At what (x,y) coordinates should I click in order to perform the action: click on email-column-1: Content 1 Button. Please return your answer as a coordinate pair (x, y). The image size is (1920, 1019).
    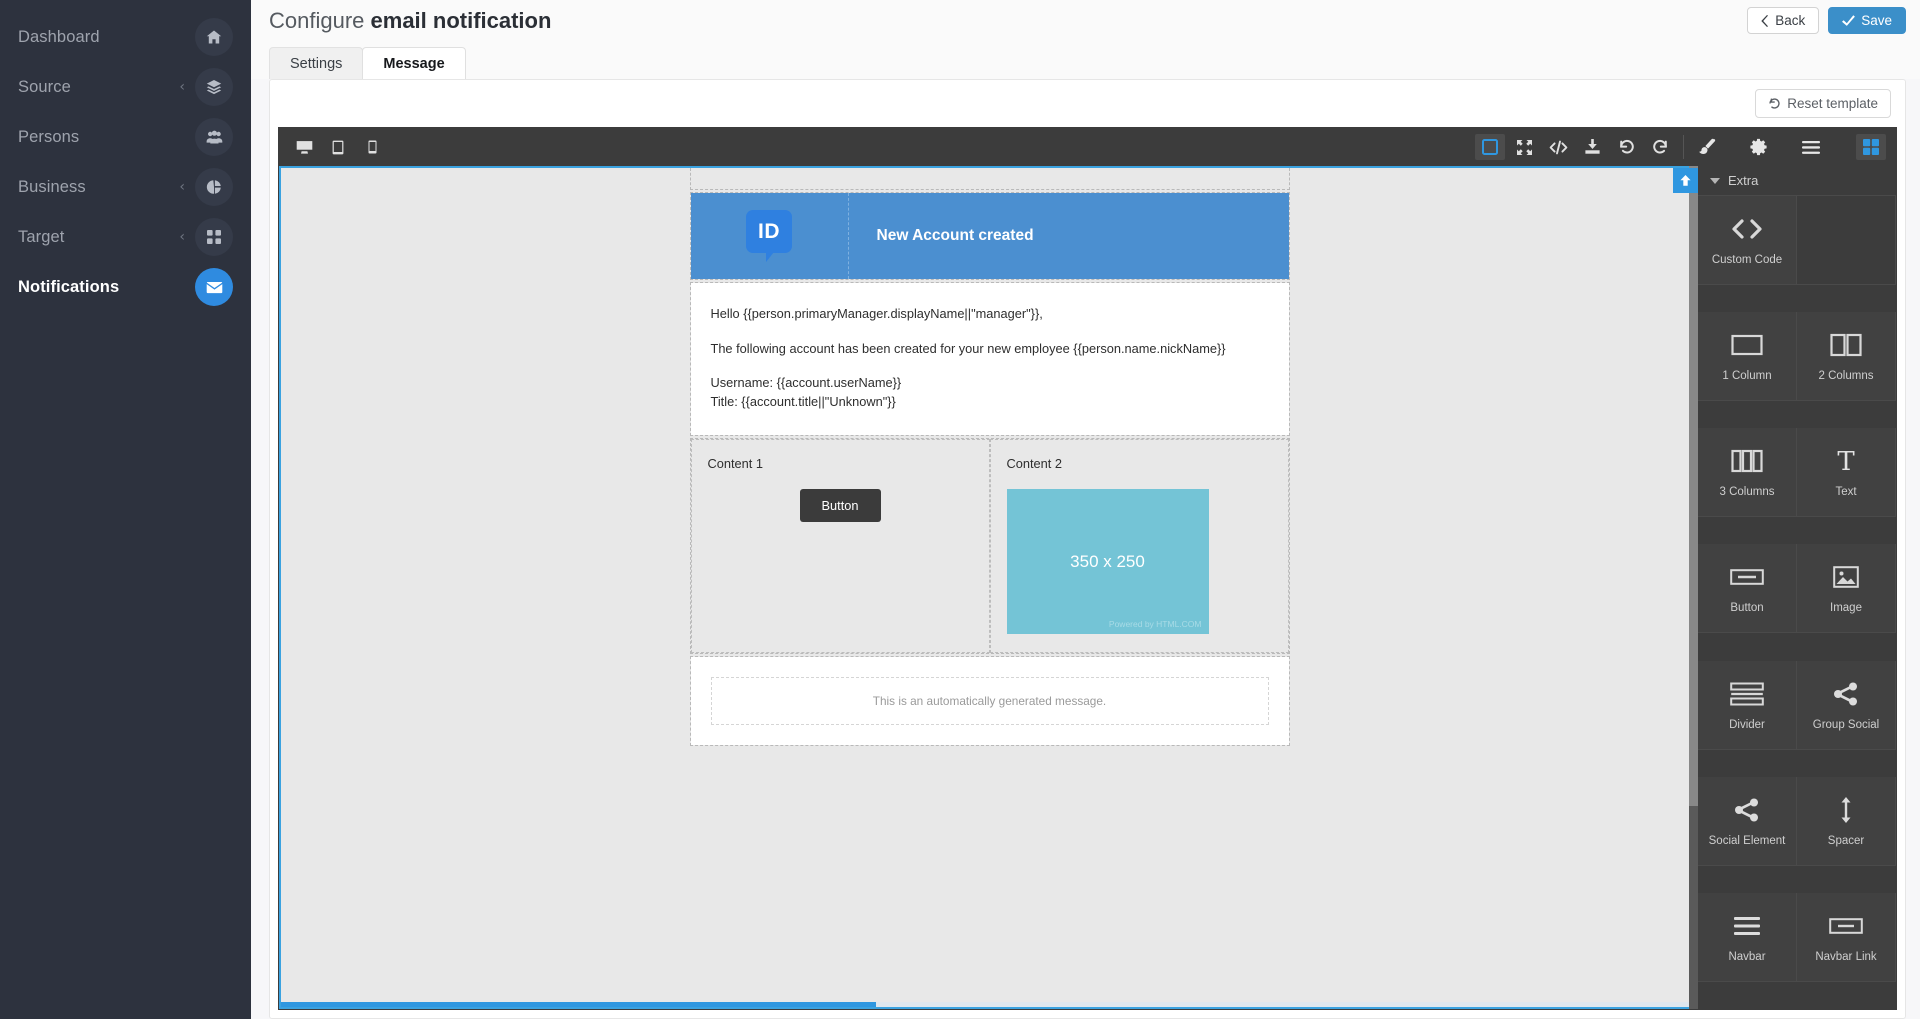
    Looking at the image, I should click on (840, 546).